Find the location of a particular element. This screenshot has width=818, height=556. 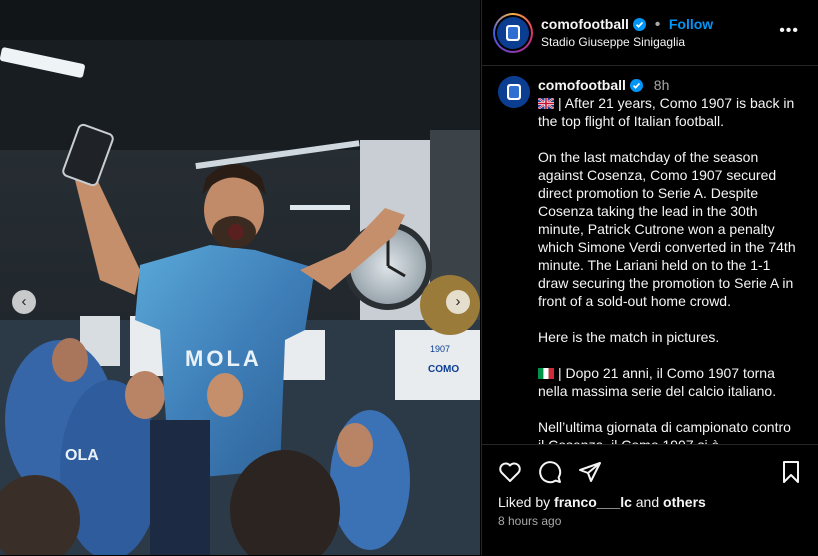

caption-username: comofootball is located at coordinates (582, 85).